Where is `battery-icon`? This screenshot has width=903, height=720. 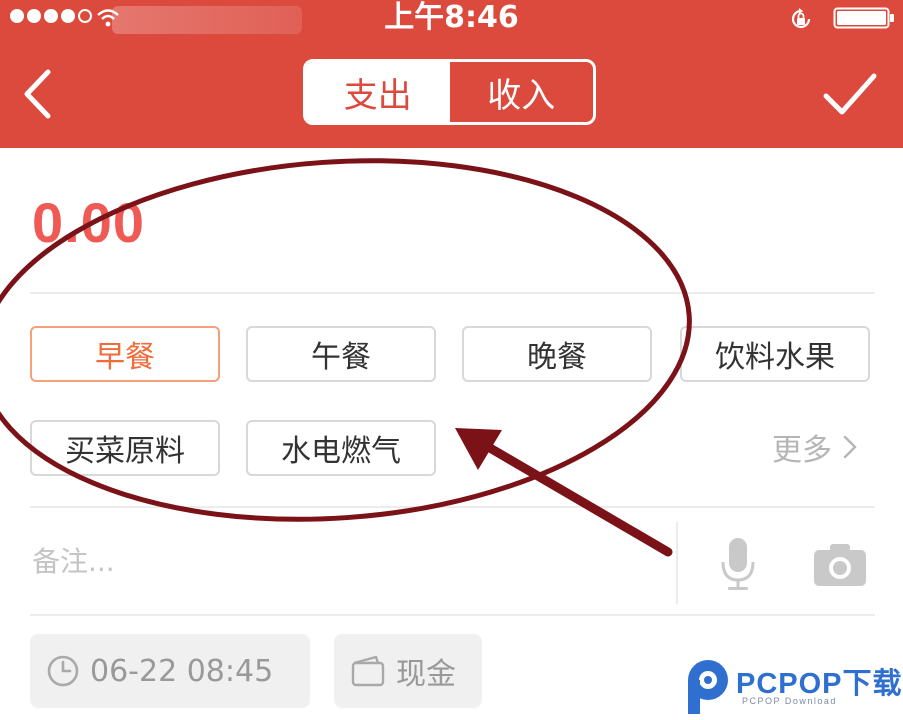 battery-icon is located at coordinates (863, 18).